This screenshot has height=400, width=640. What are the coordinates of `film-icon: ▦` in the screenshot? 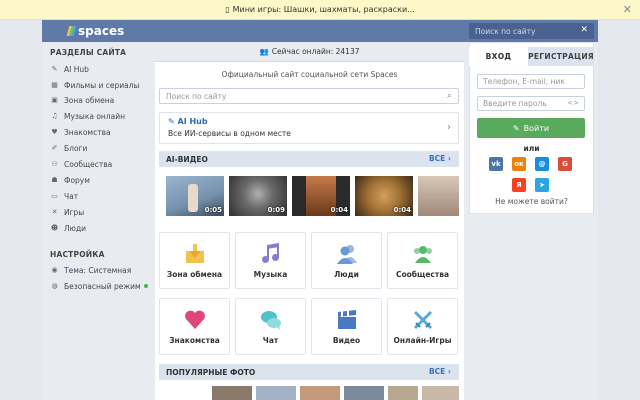 It's located at (54, 85).